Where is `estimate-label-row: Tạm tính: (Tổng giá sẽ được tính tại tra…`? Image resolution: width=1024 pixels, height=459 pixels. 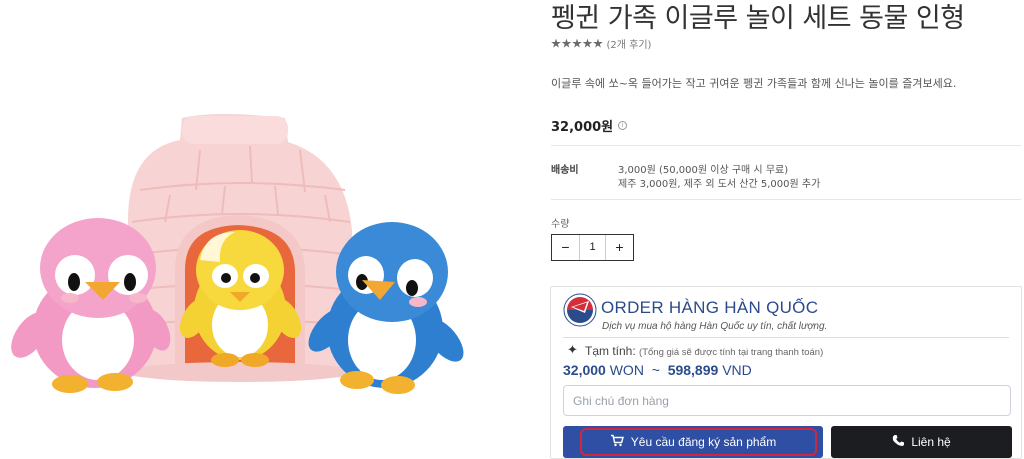 estimate-label-row: Tạm tính: (Tổng giá sẽ được tính tại tra… is located at coordinates (704, 351).